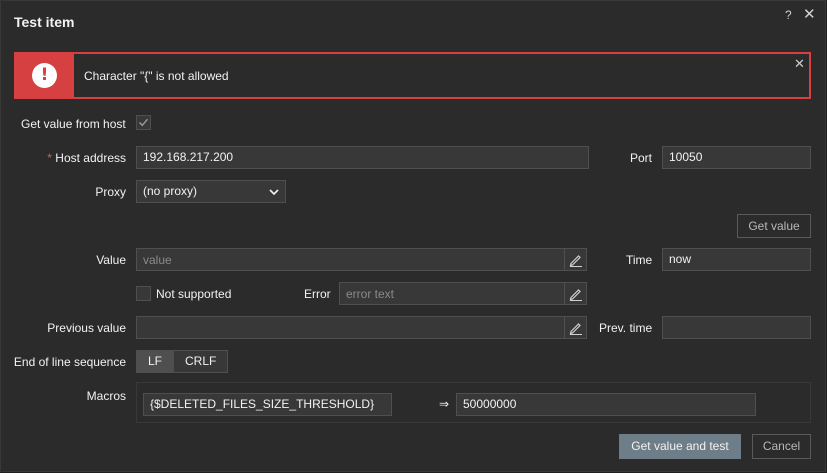  I want to click on prev-time-label: Prev. time, so click(626, 328).